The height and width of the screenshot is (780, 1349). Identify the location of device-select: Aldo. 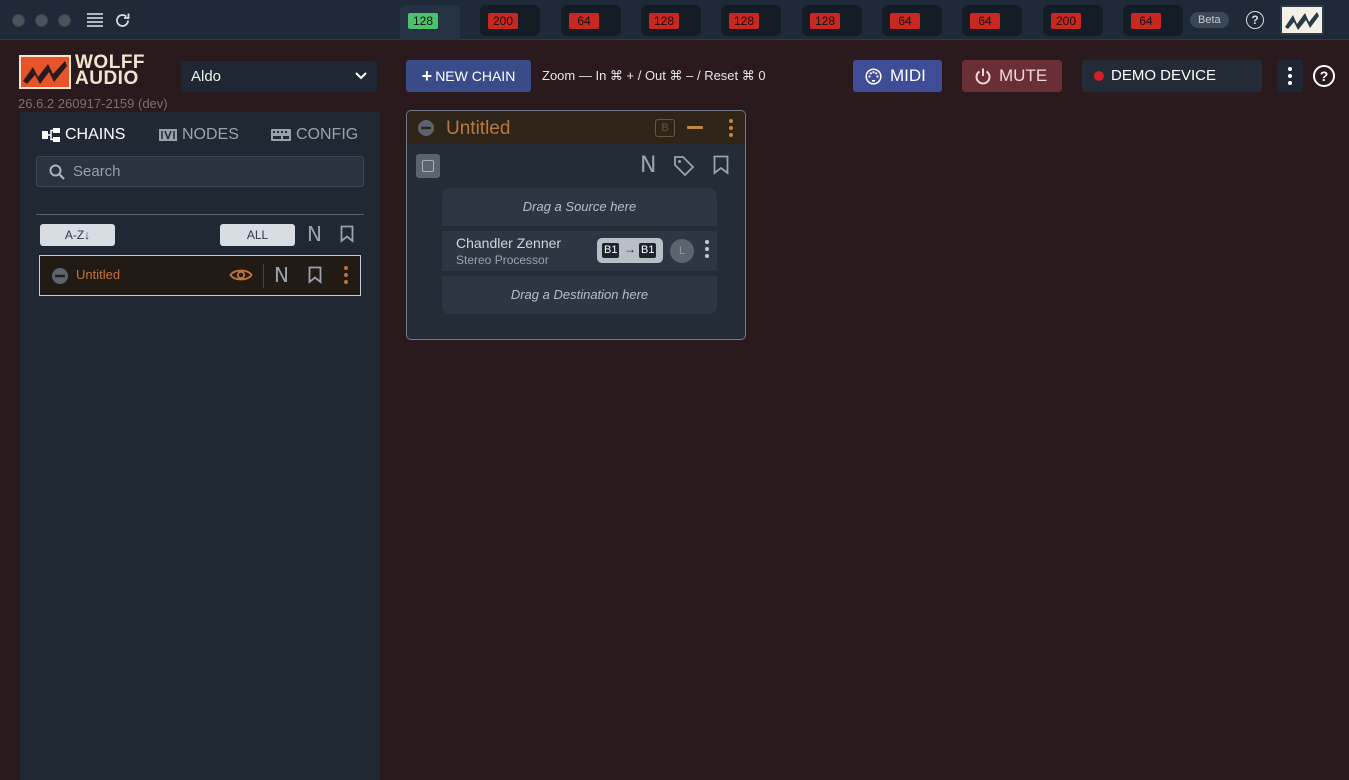
(279, 76).